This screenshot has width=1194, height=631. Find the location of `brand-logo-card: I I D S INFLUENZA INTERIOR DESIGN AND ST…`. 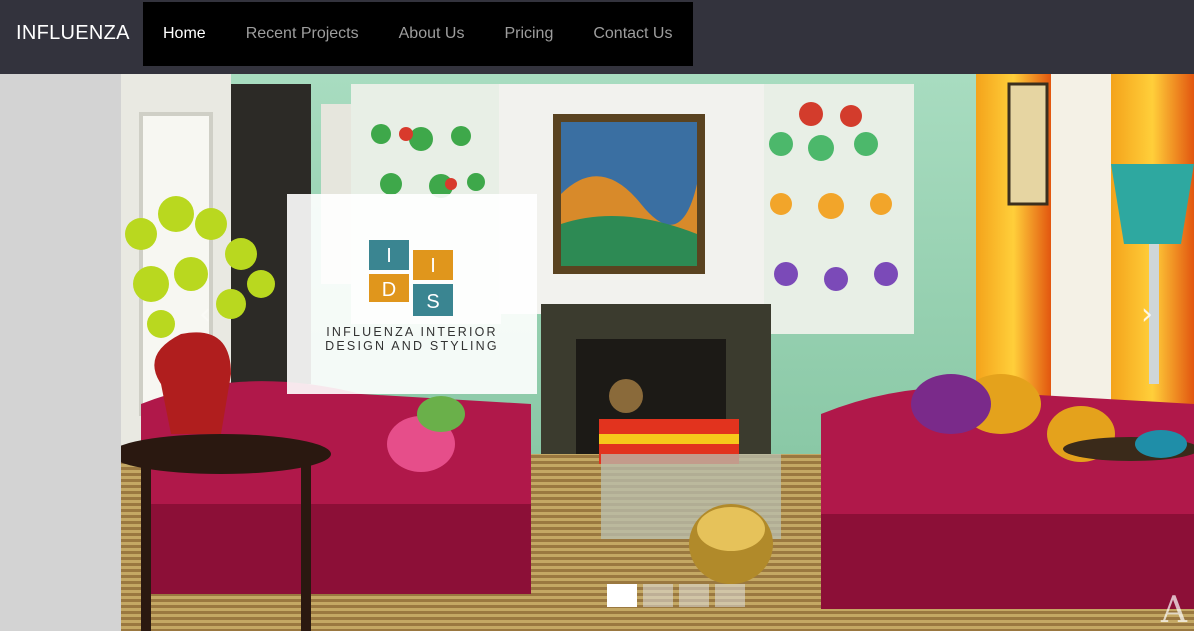

brand-logo-card: I I D S INFLUENZA INTERIOR DESIGN AND ST… is located at coordinates (412, 294).